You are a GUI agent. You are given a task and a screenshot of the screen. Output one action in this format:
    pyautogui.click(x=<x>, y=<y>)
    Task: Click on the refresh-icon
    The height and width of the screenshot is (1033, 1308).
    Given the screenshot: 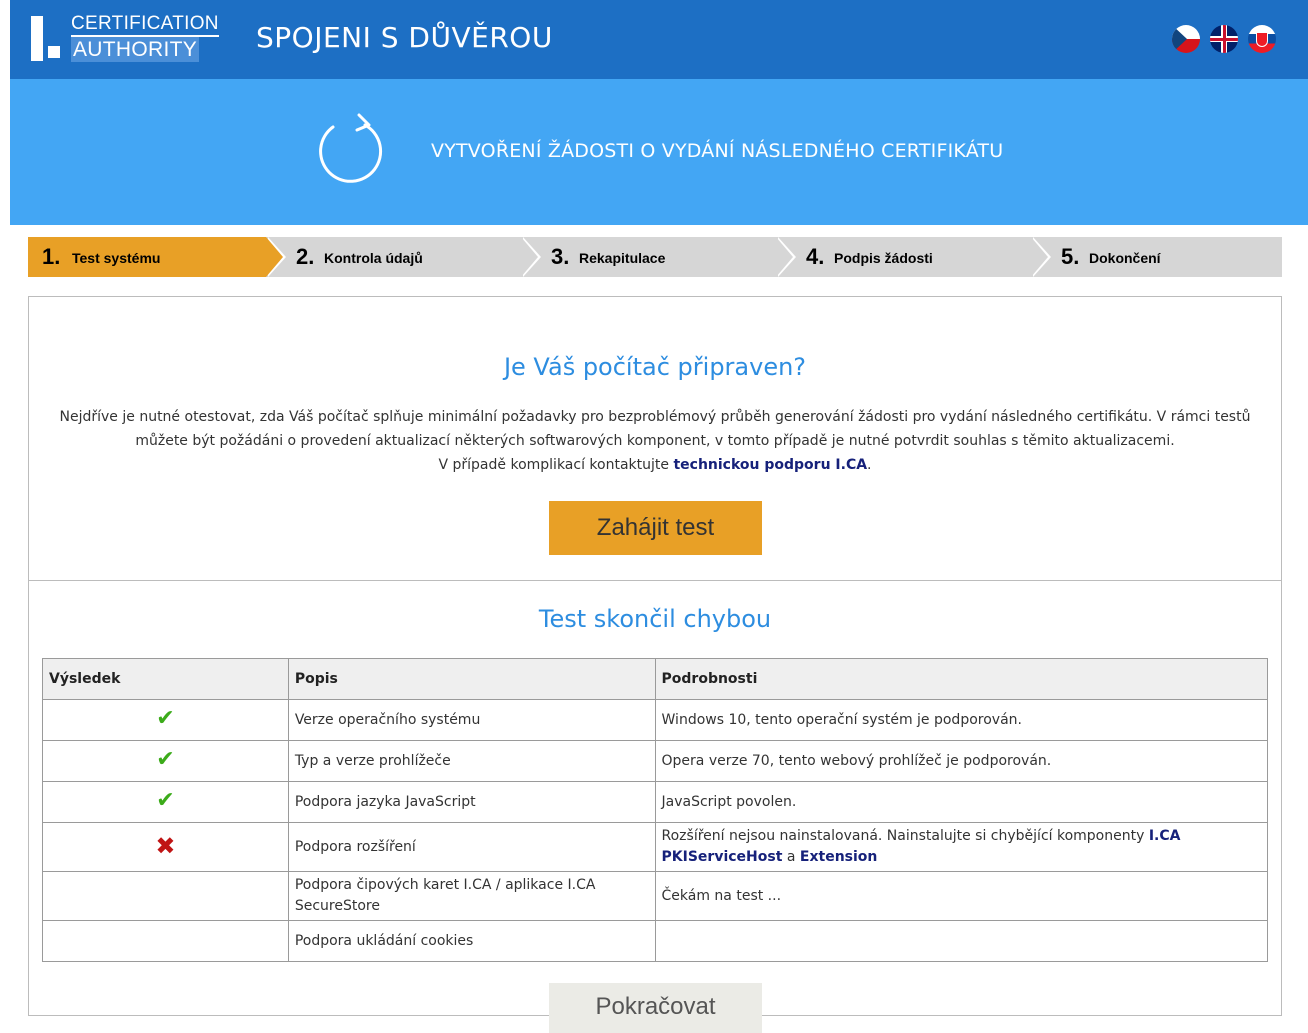 What is the action you would take?
    pyautogui.click(x=351, y=148)
    